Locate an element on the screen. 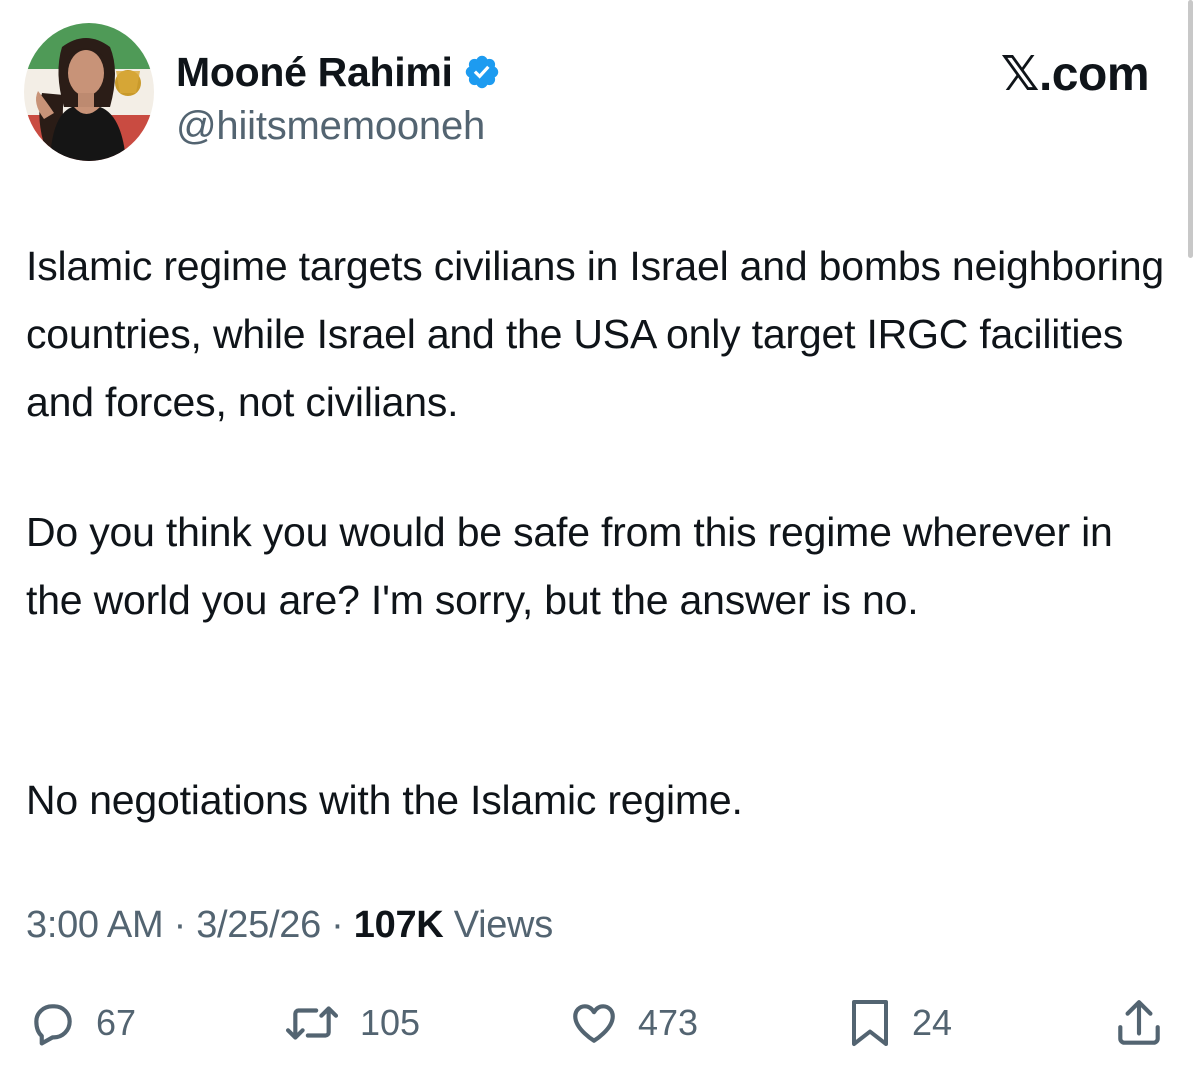 The width and height of the screenshot is (1199, 1085). tweet-metadata: 3:00 AM · 3/25/26 · 107K Views is located at coordinates (289, 925).